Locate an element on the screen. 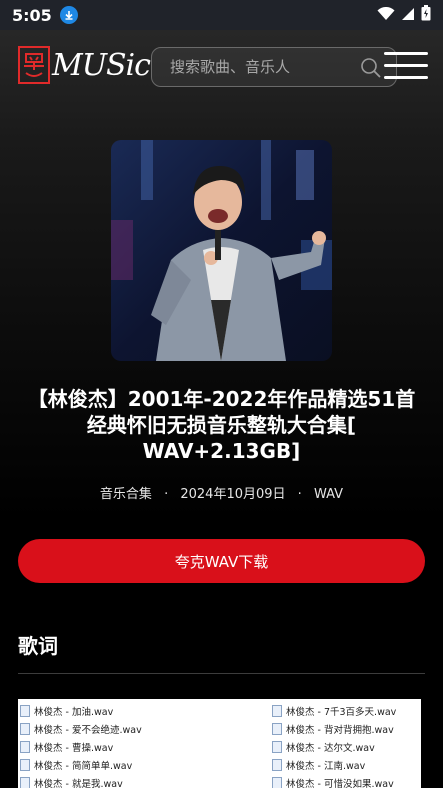  list-item: 林俊杰 - 爱不会绝迹.wav is located at coordinates (117, 729).